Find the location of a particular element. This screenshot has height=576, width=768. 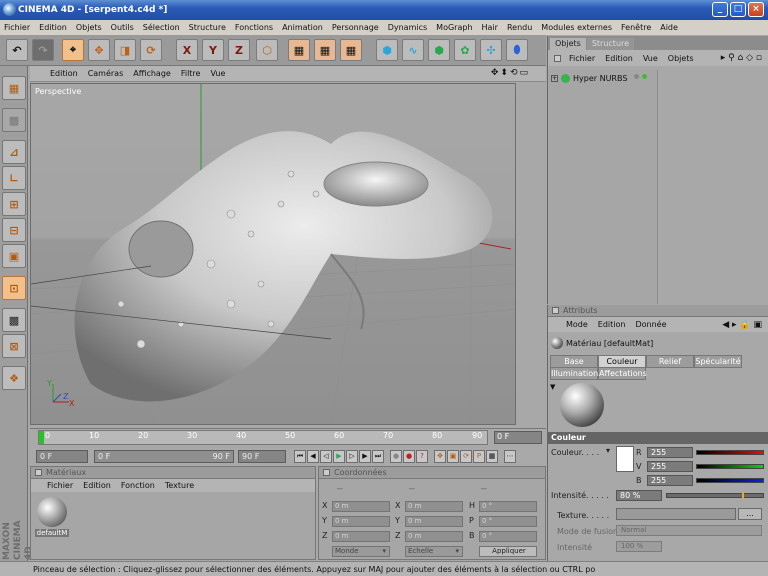

prev-frame-icon: ◁ is located at coordinates (326, 456).